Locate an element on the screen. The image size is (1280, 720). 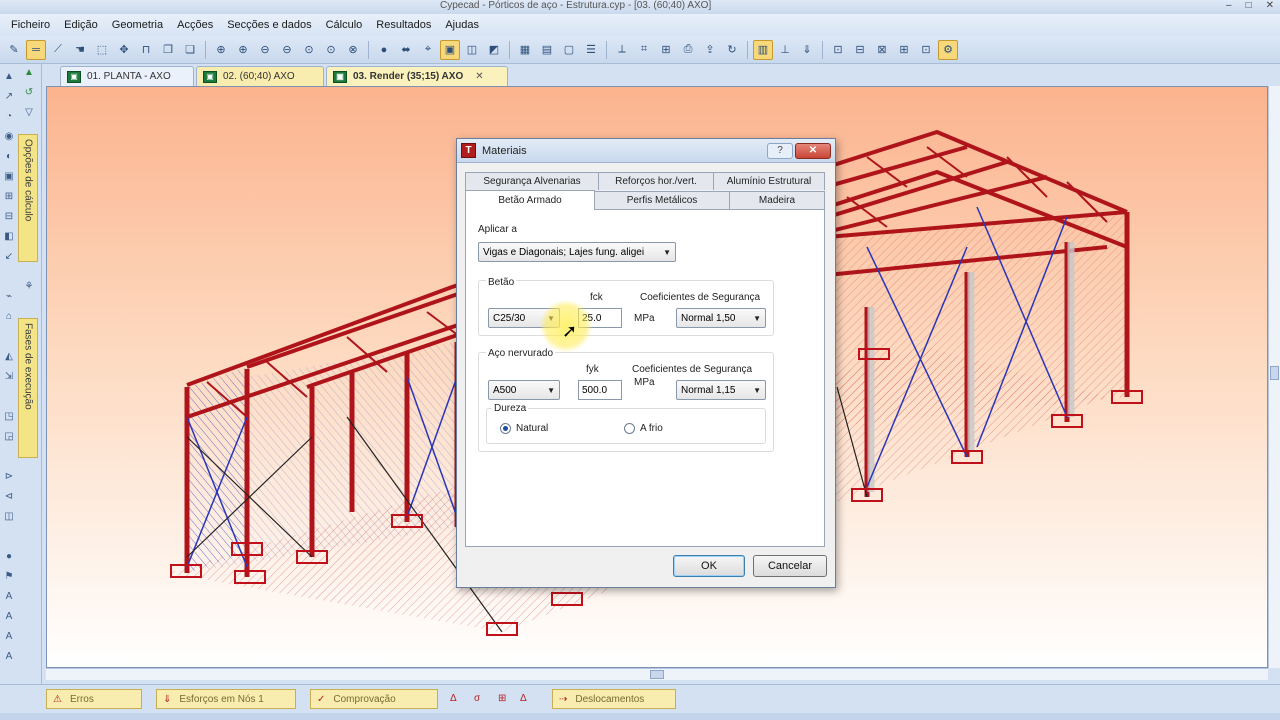
filter-icon: ▽ is located at coordinates (29, 113).